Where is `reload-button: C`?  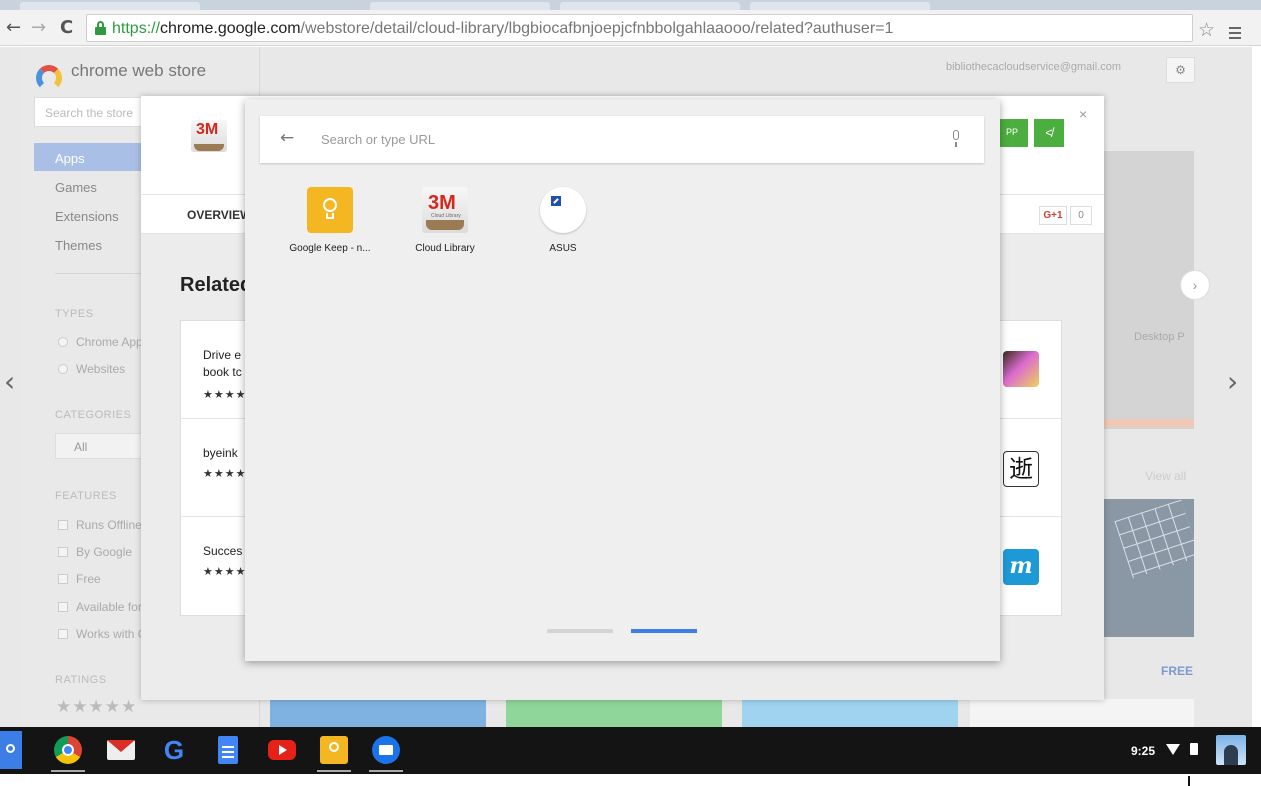 reload-button: C is located at coordinates (66, 28).